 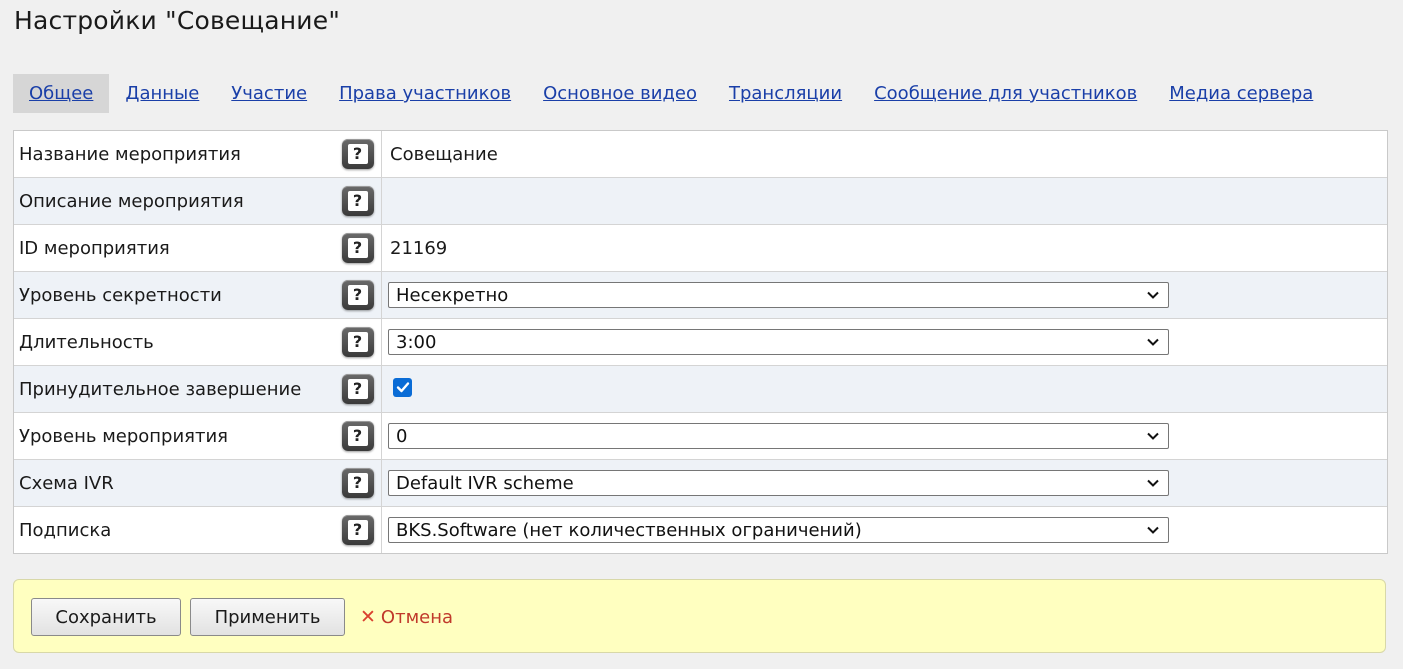 I want to click on event-id-value: 21169, so click(x=419, y=248).